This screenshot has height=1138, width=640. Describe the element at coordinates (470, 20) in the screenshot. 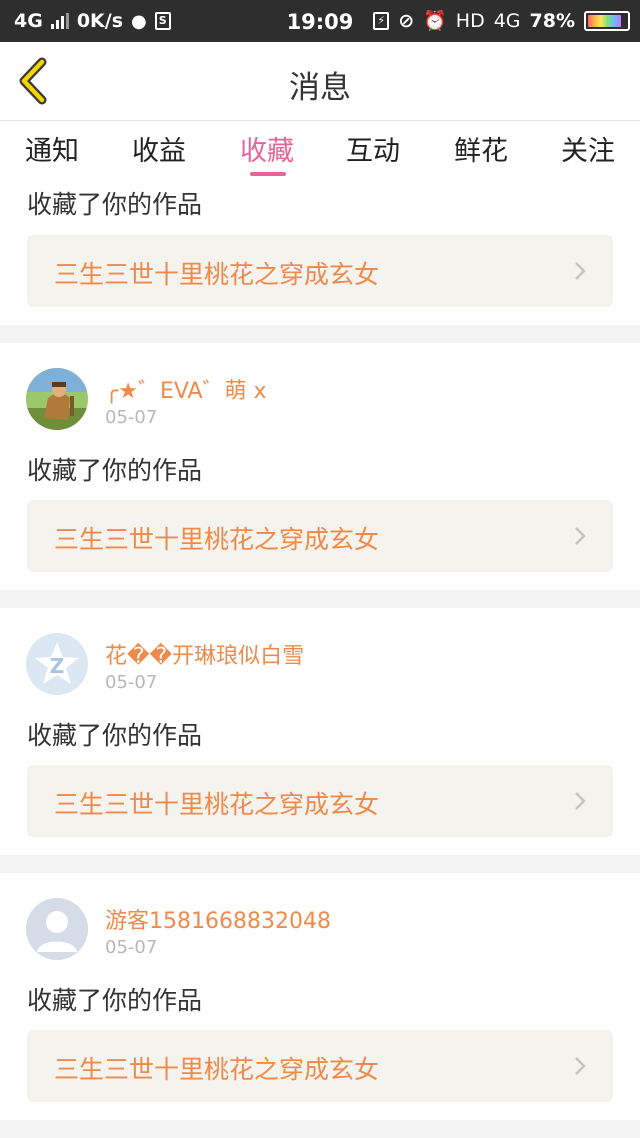

I see `hd-label: HD` at that location.